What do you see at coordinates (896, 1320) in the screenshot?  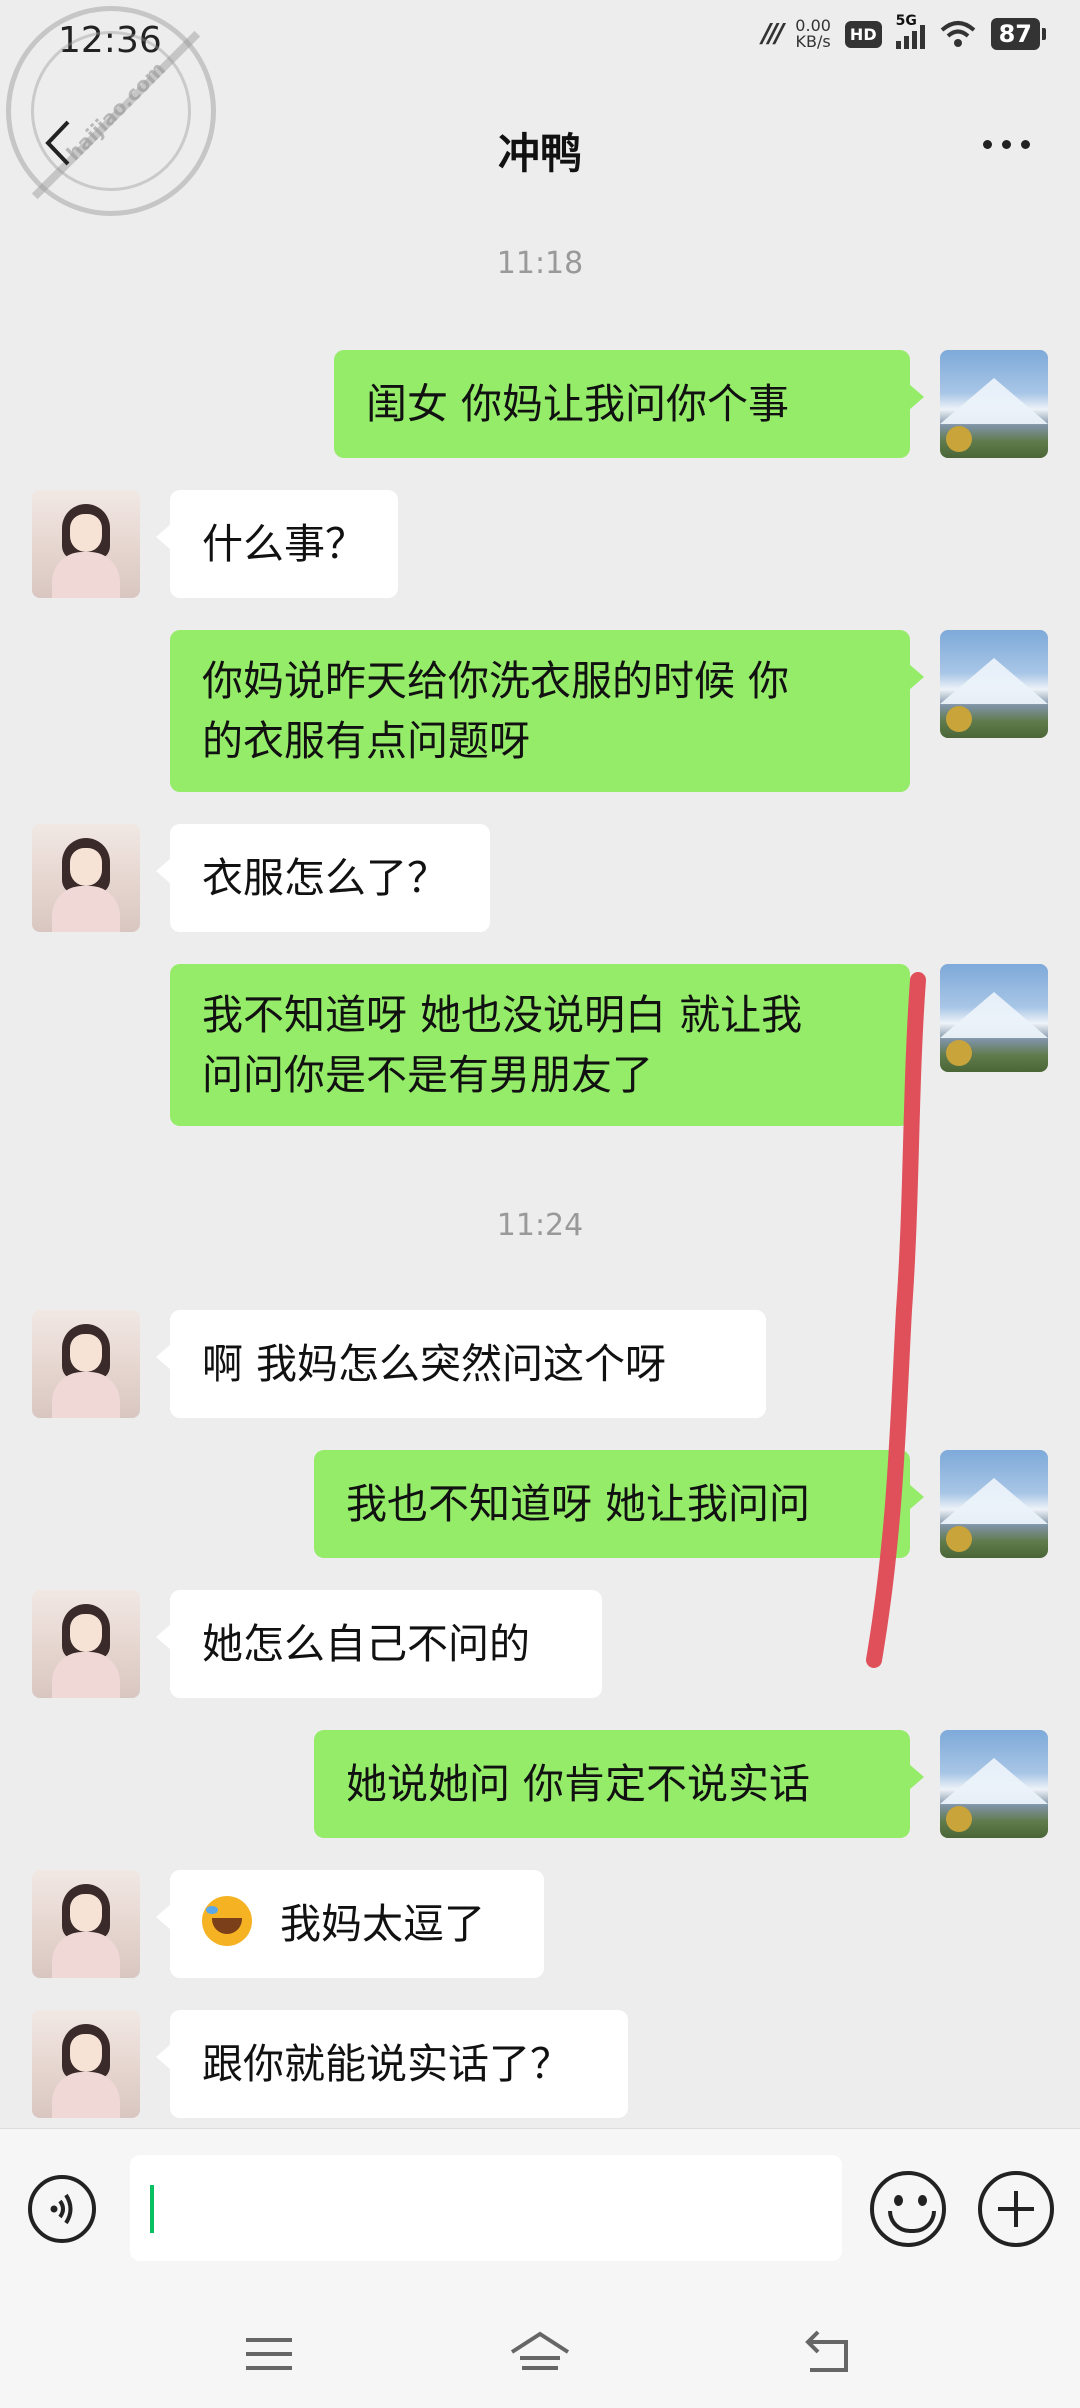 I see `red-annotation-line` at bounding box center [896, 1320].